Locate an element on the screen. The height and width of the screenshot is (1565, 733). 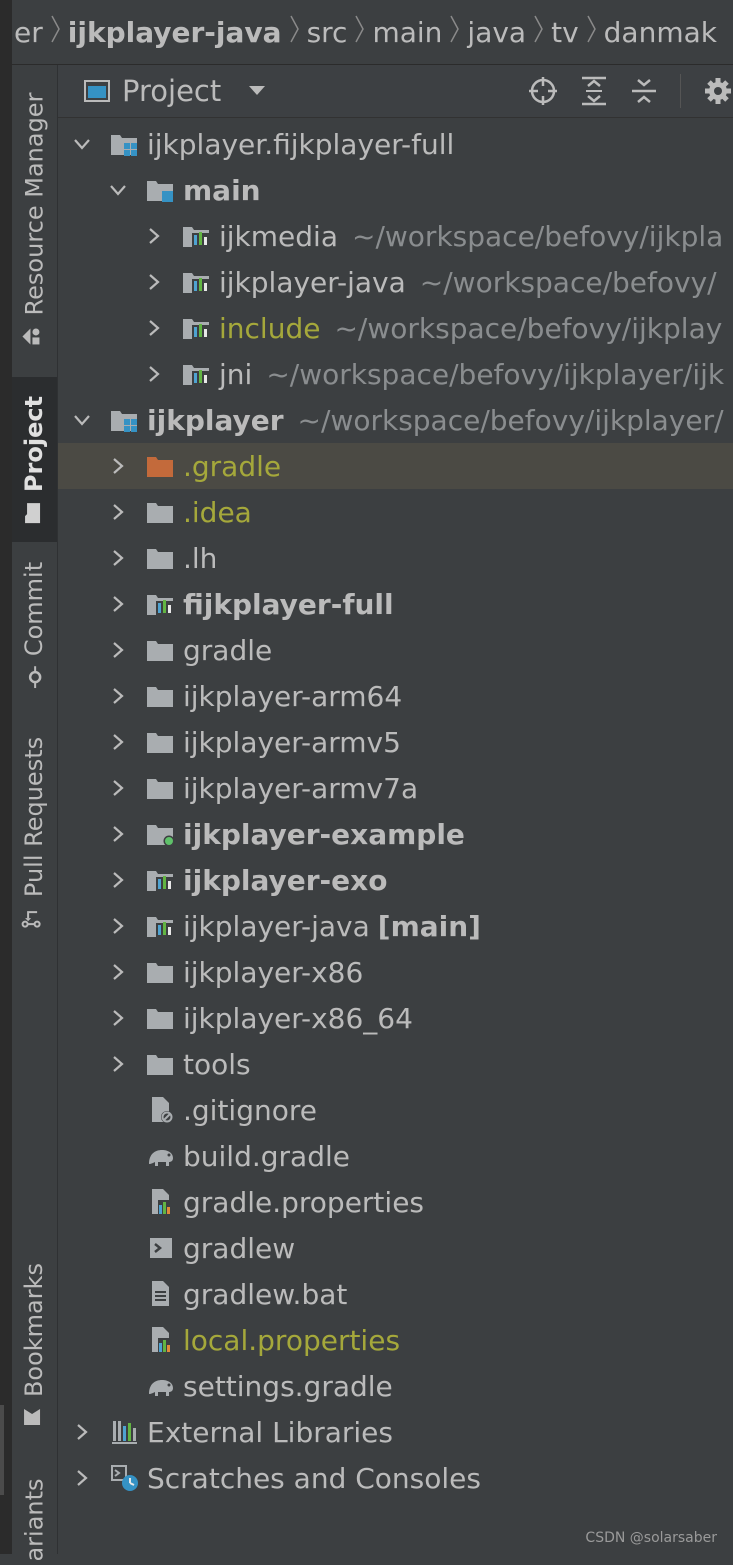
tree-node: gradlew.bat is located at coordinates (395, 1294).